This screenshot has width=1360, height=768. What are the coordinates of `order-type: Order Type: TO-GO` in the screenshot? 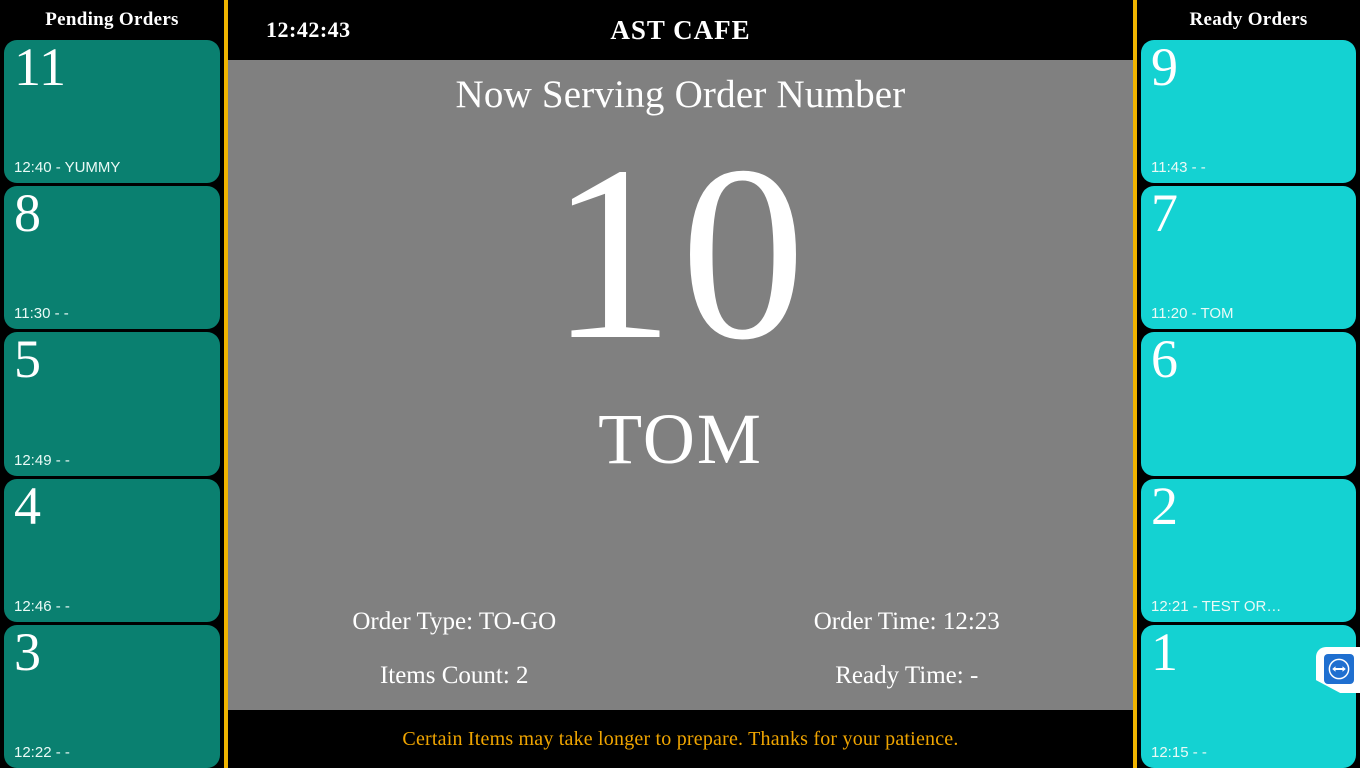 It's located at (454, 621).